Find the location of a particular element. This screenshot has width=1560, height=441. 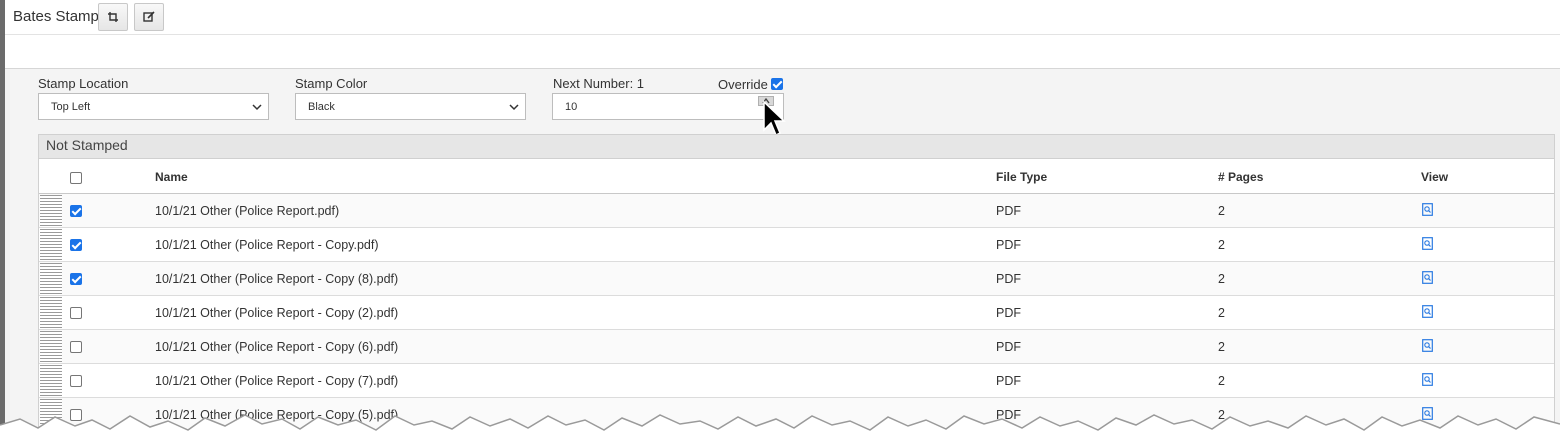

torn-edge-decoration is located at coordinates (780, 427).